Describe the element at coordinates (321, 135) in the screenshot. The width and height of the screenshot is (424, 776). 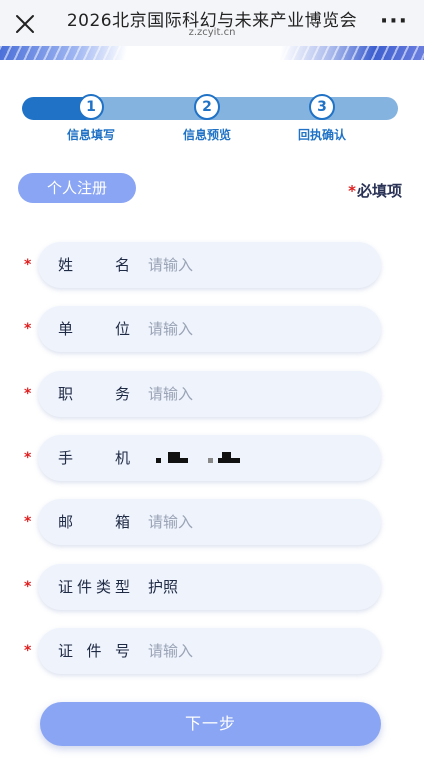
I see `step-3-label: 回执确认` at that location.